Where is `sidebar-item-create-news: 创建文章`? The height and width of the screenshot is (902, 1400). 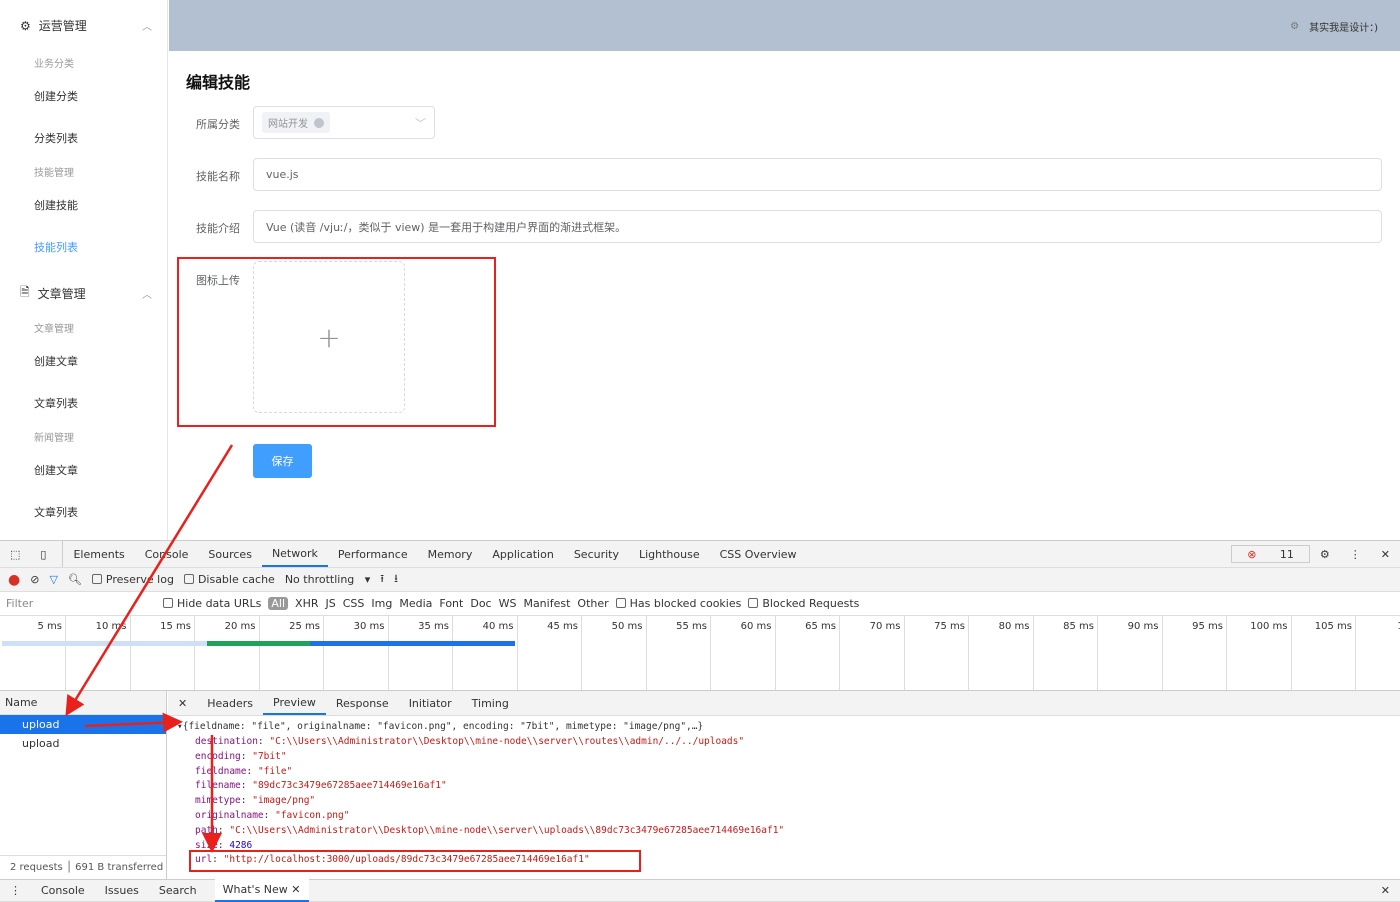 sidebar-item-create-news: 创建文章 is located at coordinates (56, 470).